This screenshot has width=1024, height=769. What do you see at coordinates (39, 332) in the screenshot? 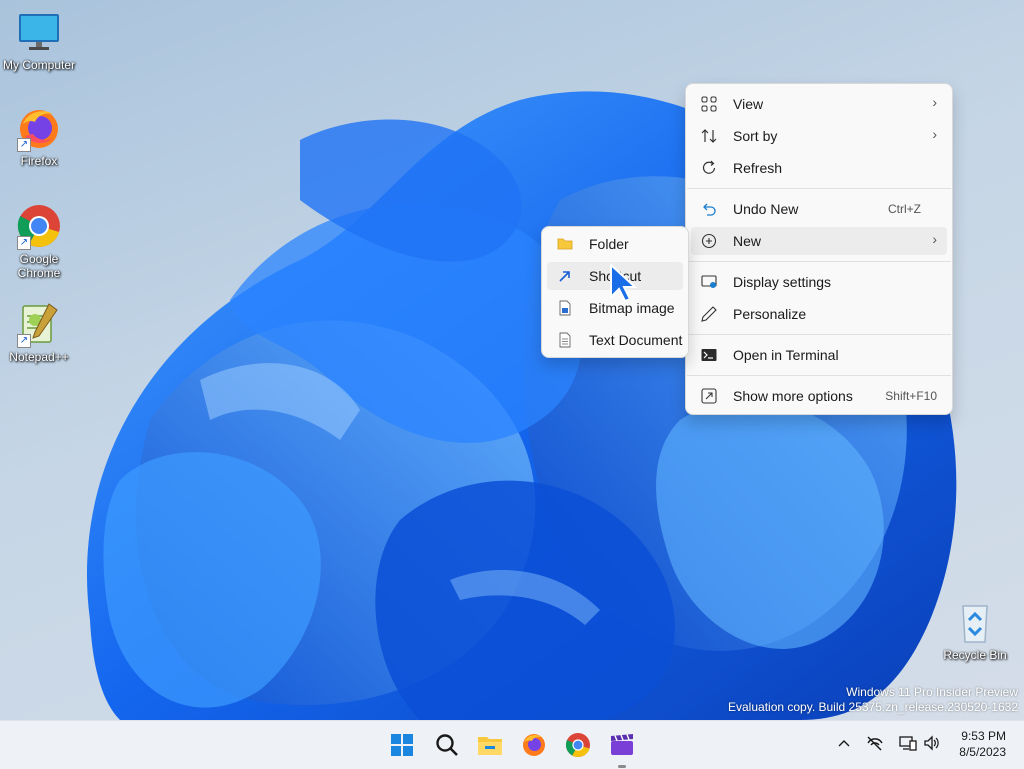
I see `desktop-icon-notepadpp: ↗ Notepad++` at bounding box center [39, 332].